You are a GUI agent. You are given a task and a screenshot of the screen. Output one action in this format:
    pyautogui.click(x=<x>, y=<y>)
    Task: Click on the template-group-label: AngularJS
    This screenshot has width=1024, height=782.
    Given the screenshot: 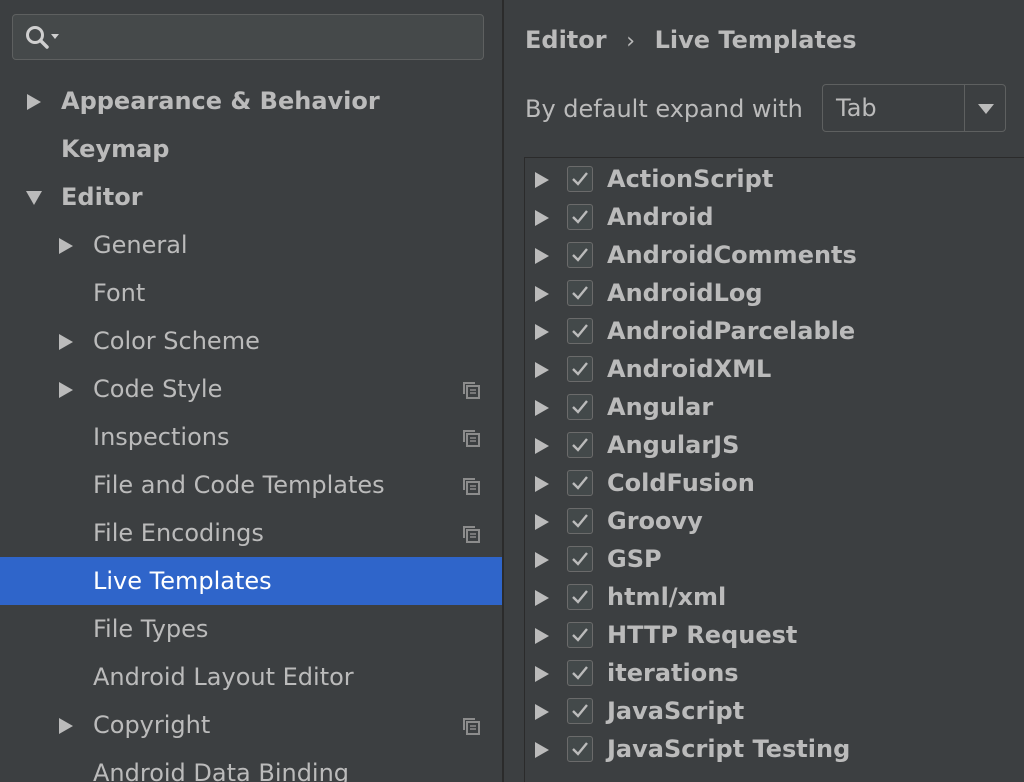 What is the action you would take?
    pyautogui.click(x=673, y=445)
    